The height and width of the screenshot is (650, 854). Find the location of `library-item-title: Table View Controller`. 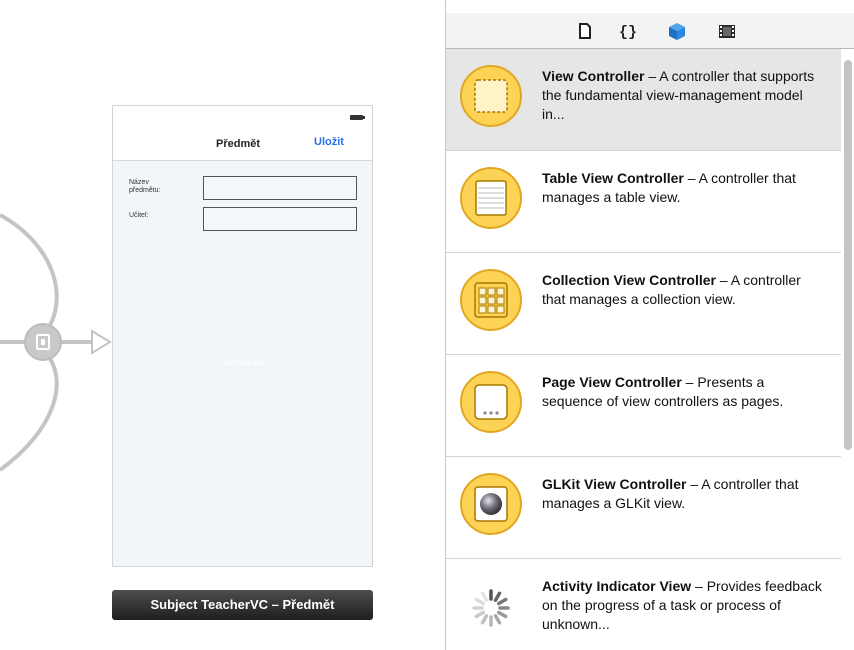

library-item-title: Table View Controller is located at coordinates (613, 178).